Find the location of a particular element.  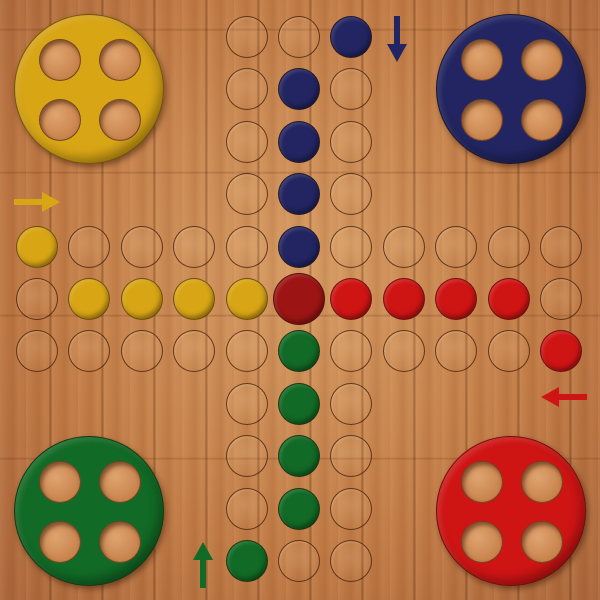

home-yellow is located at coordinates (89, 89).